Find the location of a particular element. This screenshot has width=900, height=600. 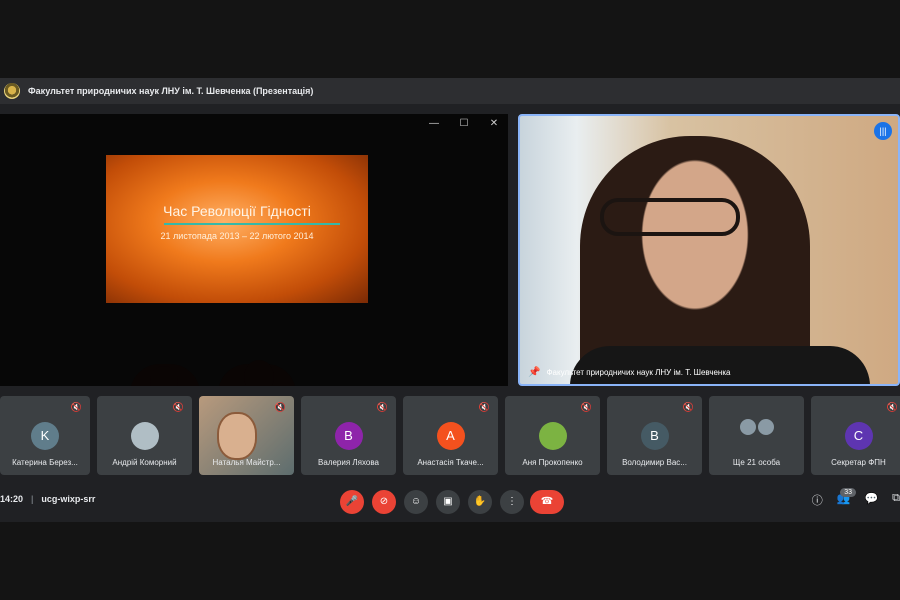

avatar: С is located at coordinates (858, 436).